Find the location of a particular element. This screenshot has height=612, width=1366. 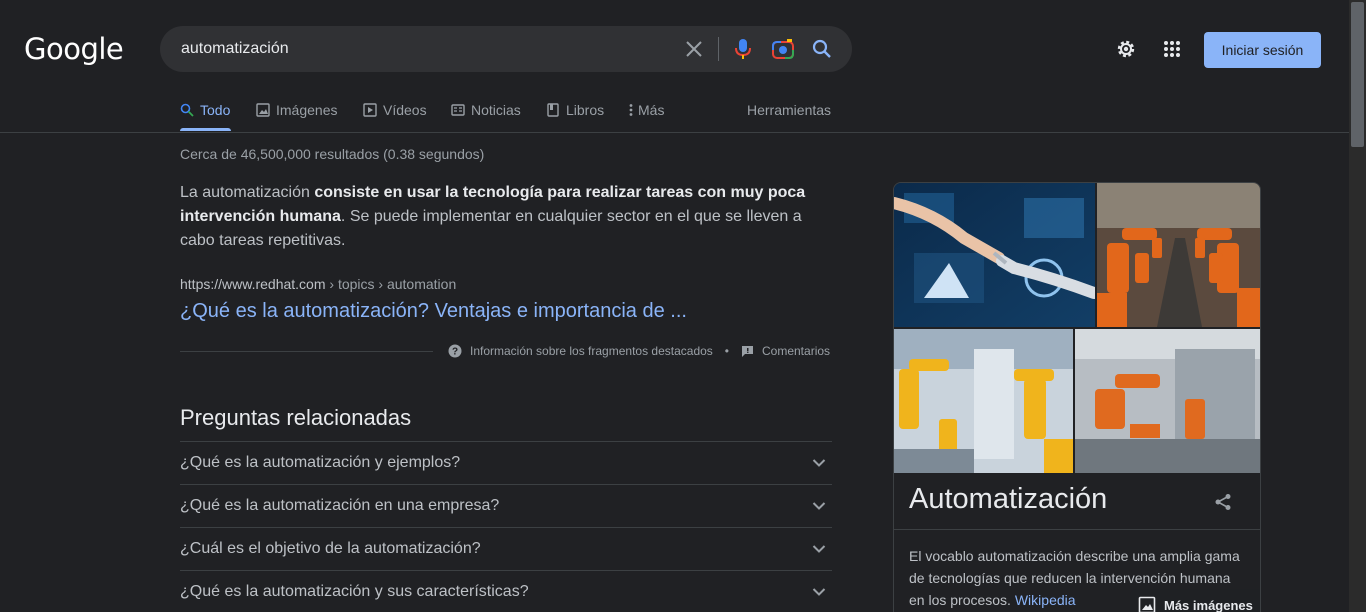

tab-todo: Todo is located at coordinates (205, 110).